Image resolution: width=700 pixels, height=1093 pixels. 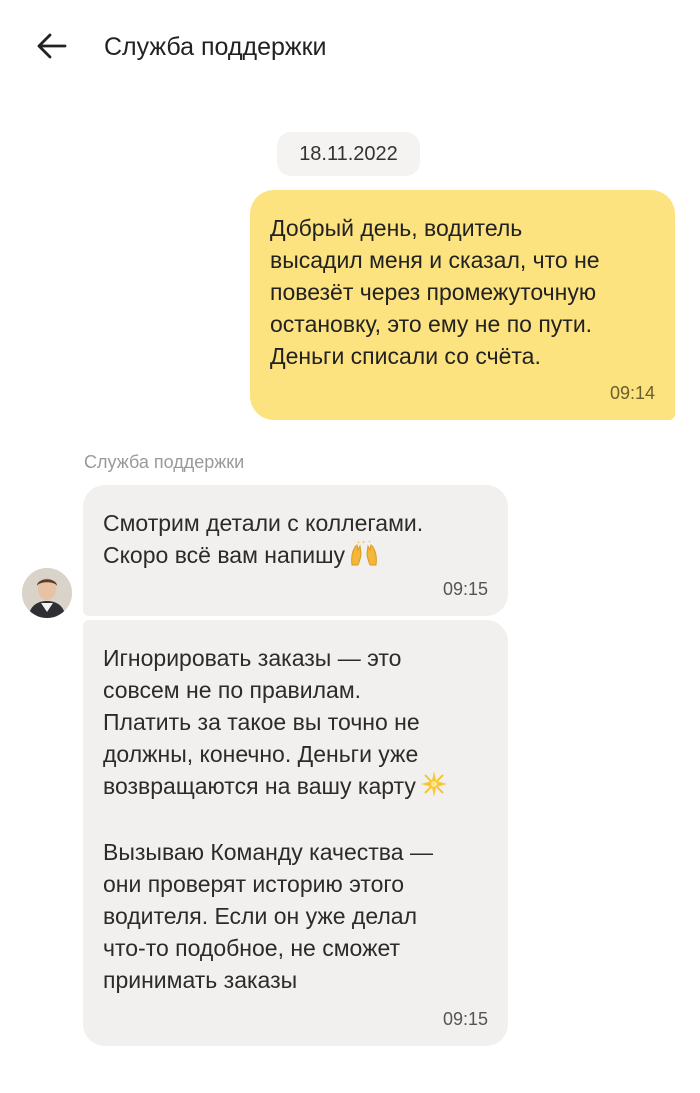 I want to click on sender-name: Служба поддержки, so click(x=164, y=462).